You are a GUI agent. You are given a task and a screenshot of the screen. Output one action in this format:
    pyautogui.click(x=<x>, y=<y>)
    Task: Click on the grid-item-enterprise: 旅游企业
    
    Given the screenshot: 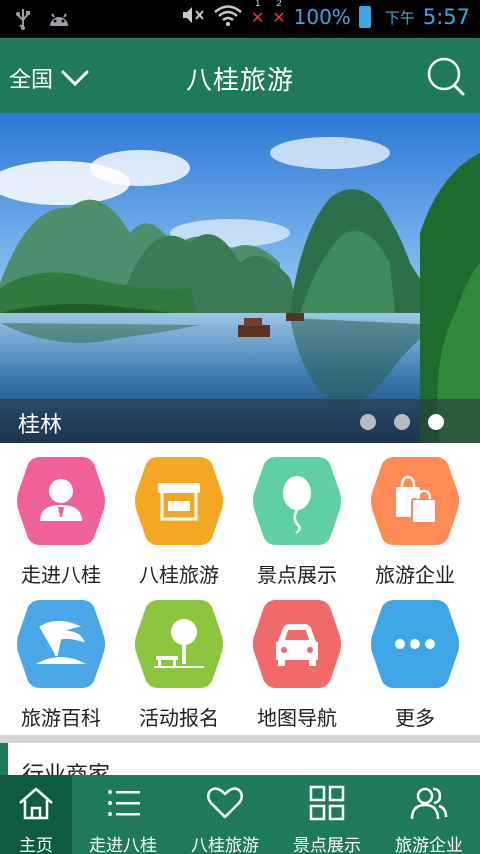 What is the action you would take?
    pyautogui.click(x=415, y=521)
    